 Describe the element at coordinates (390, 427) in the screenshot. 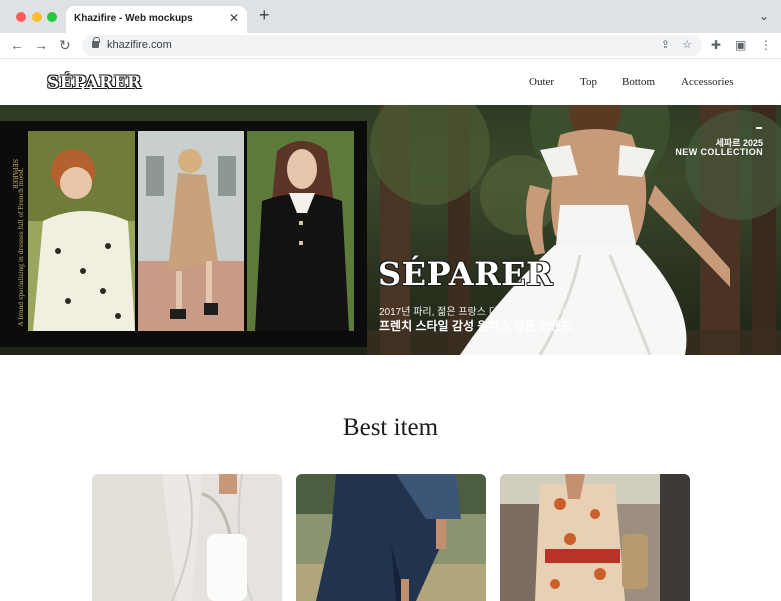

I see `best-item-title: Best item` at that location.